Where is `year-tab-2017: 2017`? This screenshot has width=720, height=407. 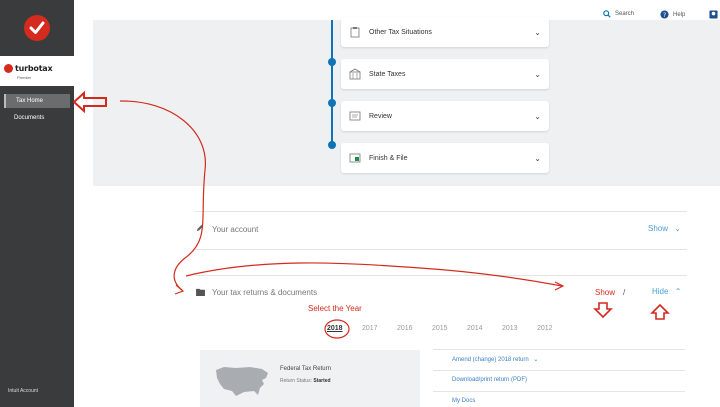 year-tab-2017: 2017 is located at coordinates (370, 328).